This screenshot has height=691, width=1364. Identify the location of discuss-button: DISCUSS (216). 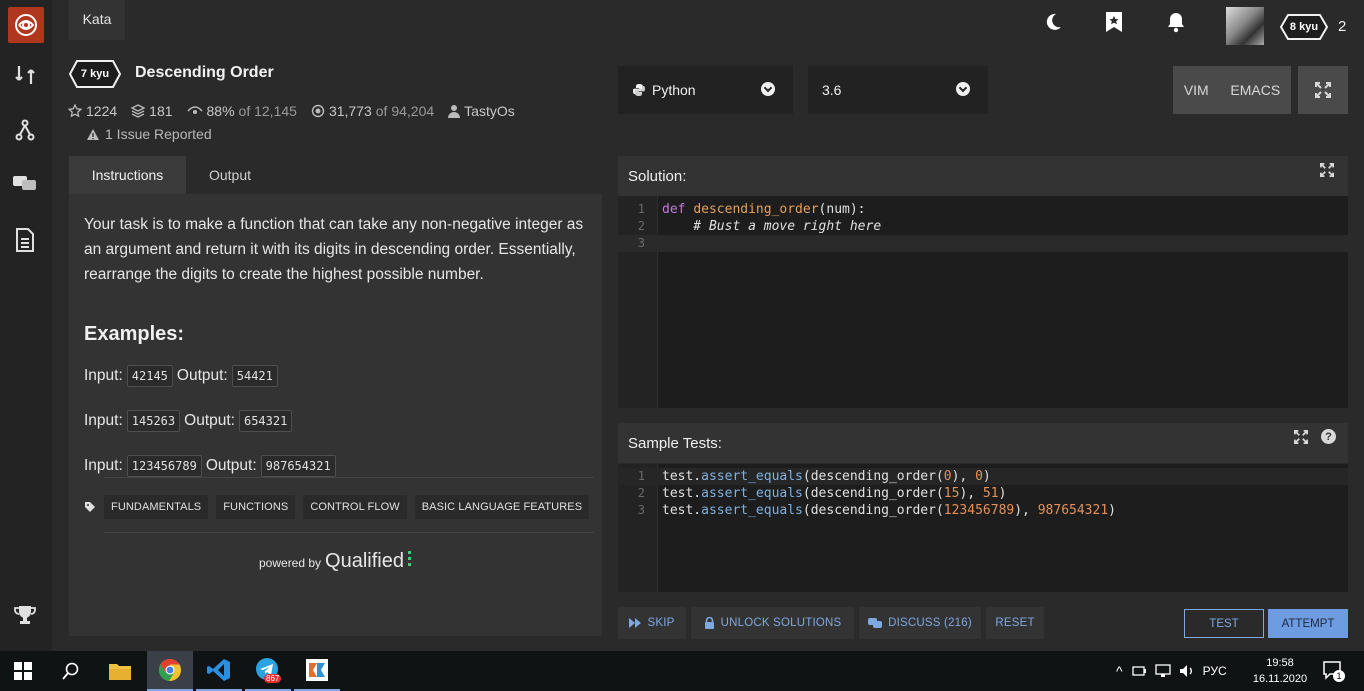
(920, 623).